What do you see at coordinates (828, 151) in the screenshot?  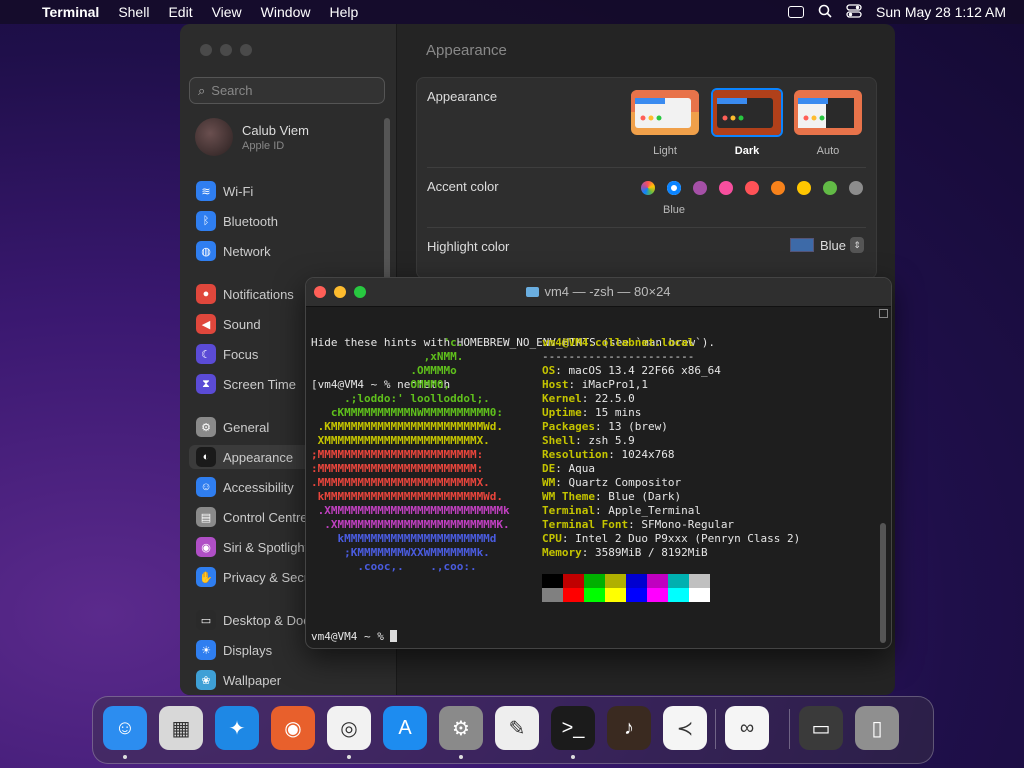 I see `mode-auto-label: Auto` at bounding box center [828, 151].